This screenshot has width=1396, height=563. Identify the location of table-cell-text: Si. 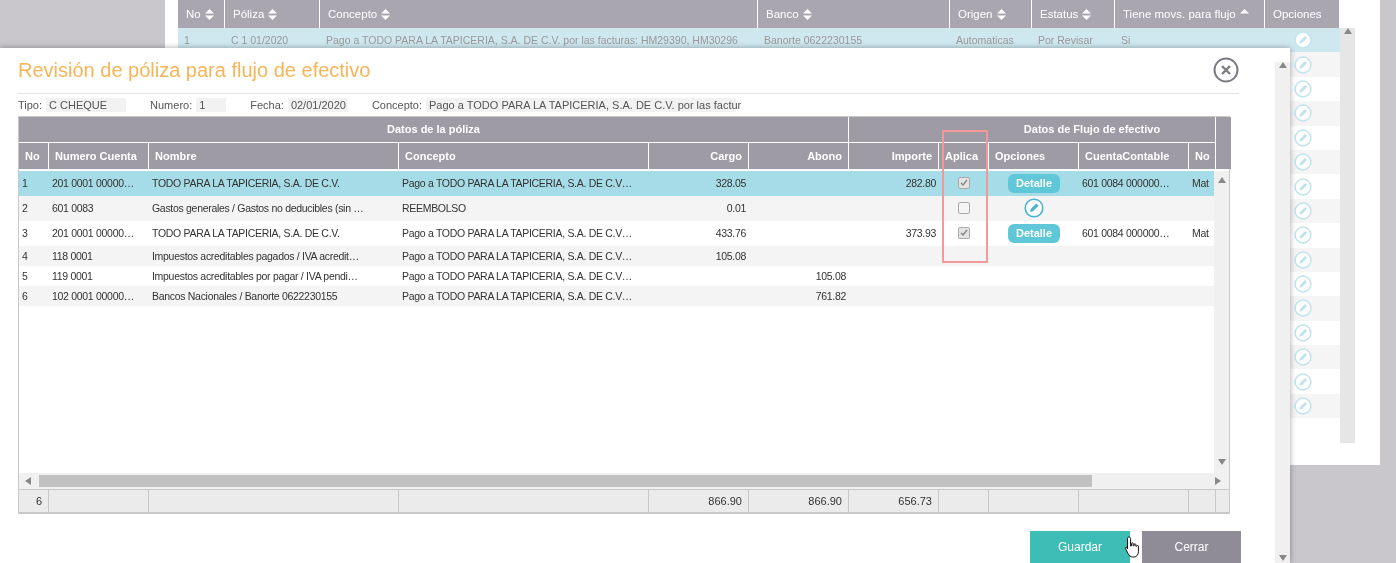
(1126, 41).